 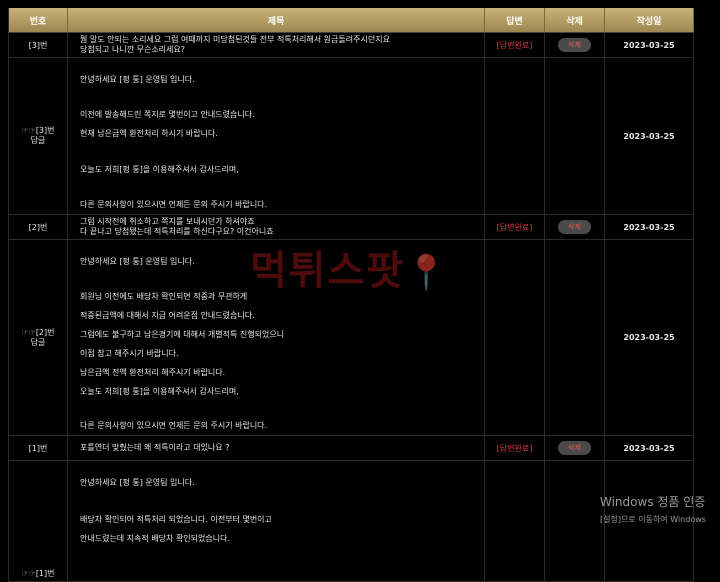 What do you see at coordinates (515, 20) in the screenshot?
I see `header-answer: 답변` at bounding box center [515, 20].